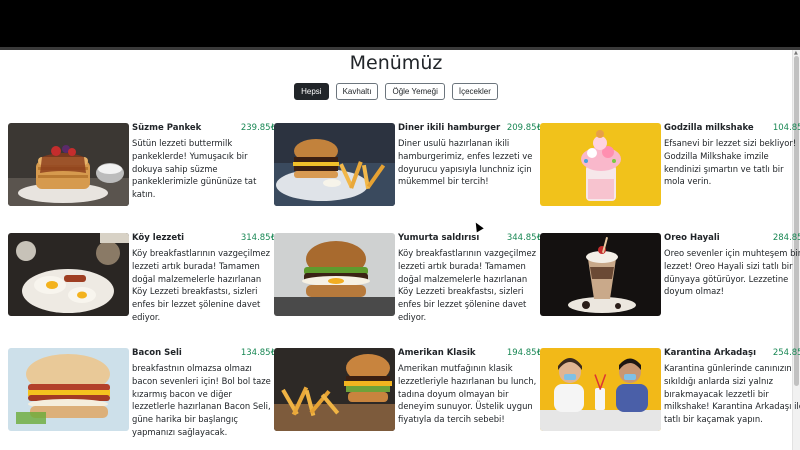 The image size is (800, 450). What do you see at coordinates (68, 274) in the screenshot?
I see `menu-item-image-village-breakfast` at bounding box center [68, 274].